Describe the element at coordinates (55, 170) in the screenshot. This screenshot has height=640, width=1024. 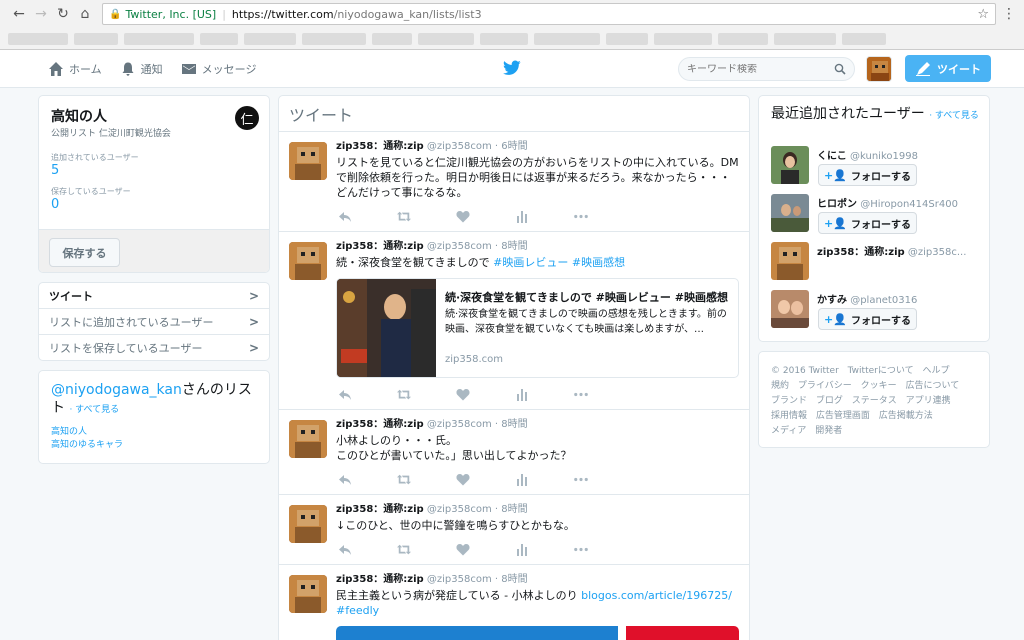
I see `members-count: 5` at that location.